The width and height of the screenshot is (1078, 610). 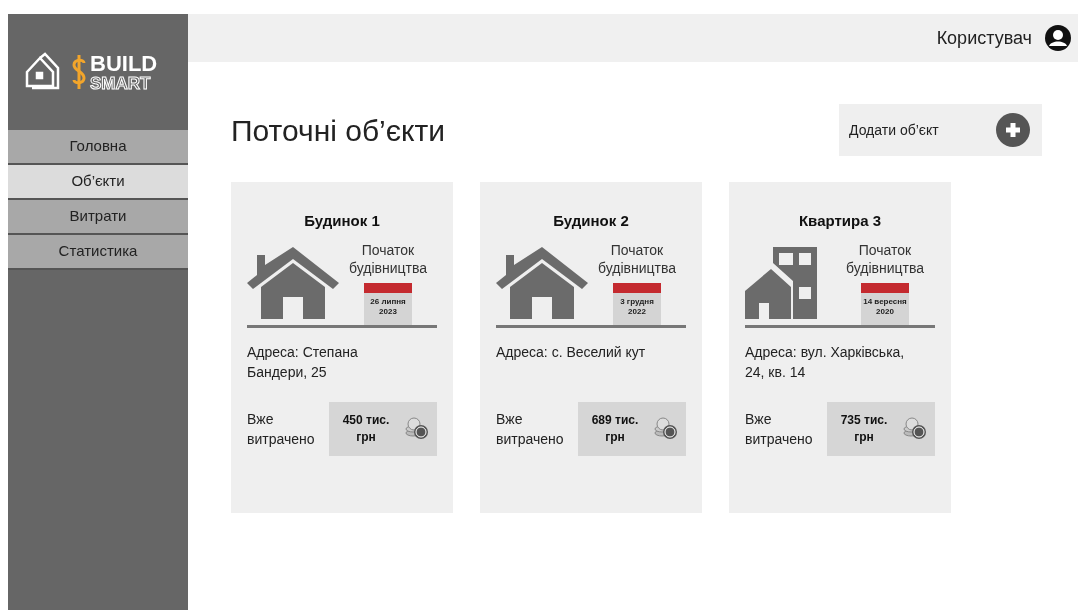 I want to click on nav-item: Об’єкти, so click(x=98, y=182).